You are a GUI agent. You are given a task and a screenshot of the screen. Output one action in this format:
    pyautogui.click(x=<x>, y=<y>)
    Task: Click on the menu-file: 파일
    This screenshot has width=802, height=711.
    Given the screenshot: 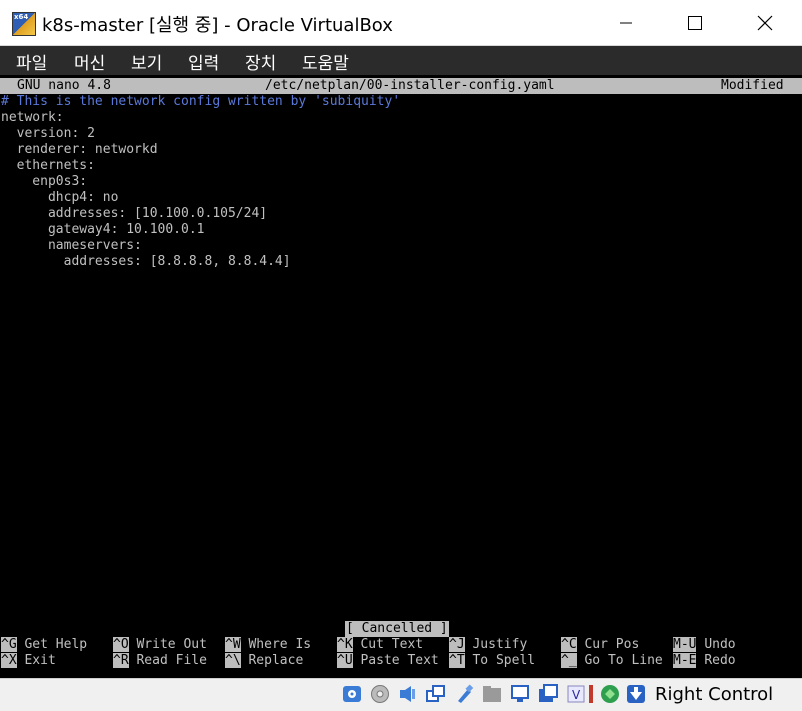 What is the action you would take?
    pyautogui.click(x=31, y=61)
    